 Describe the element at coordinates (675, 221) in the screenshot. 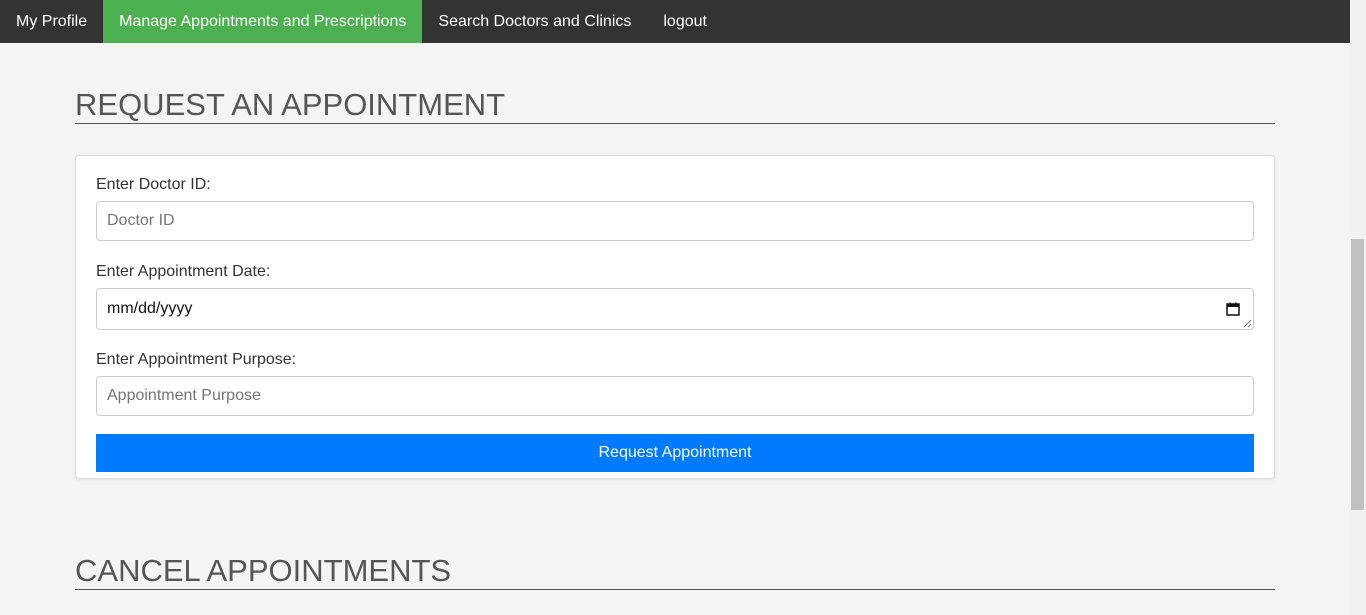

I see `doctor-id-input` at that location.